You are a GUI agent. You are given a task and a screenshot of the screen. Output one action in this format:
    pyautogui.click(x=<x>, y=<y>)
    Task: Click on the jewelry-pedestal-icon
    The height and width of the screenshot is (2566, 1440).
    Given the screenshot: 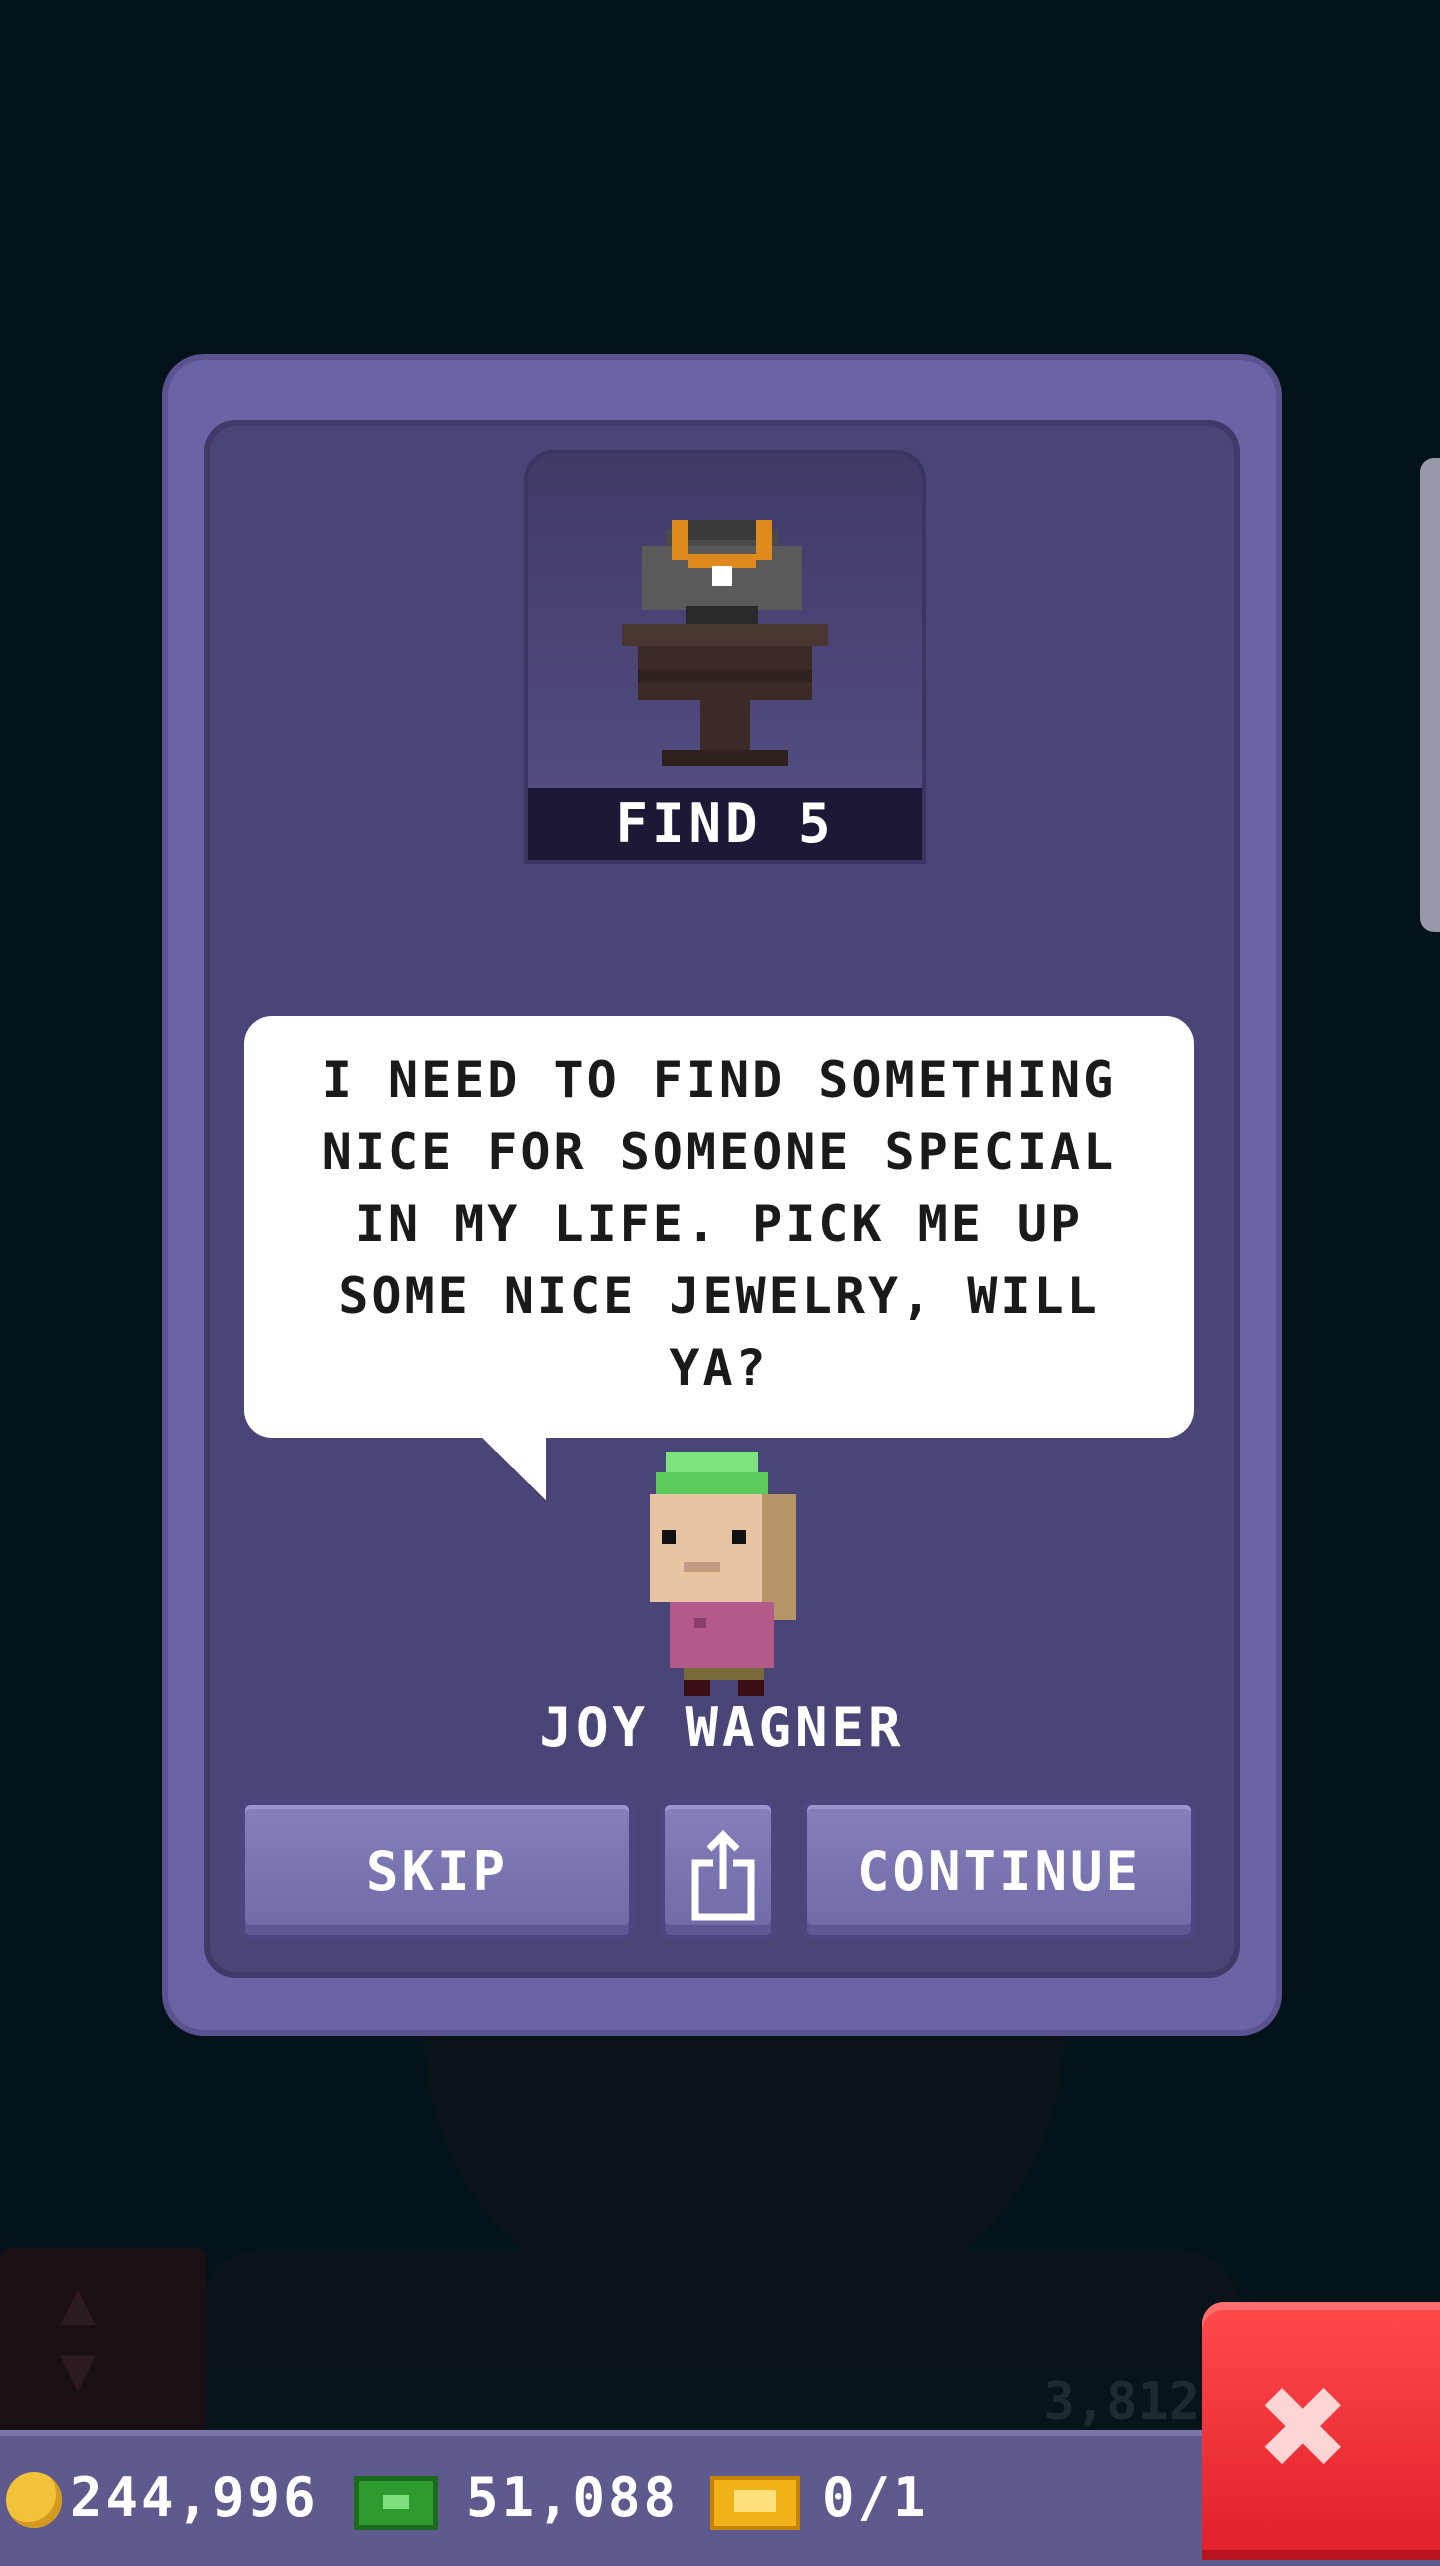 What is the action you would take?
    pyautogui.click(x=725, y=643)
    